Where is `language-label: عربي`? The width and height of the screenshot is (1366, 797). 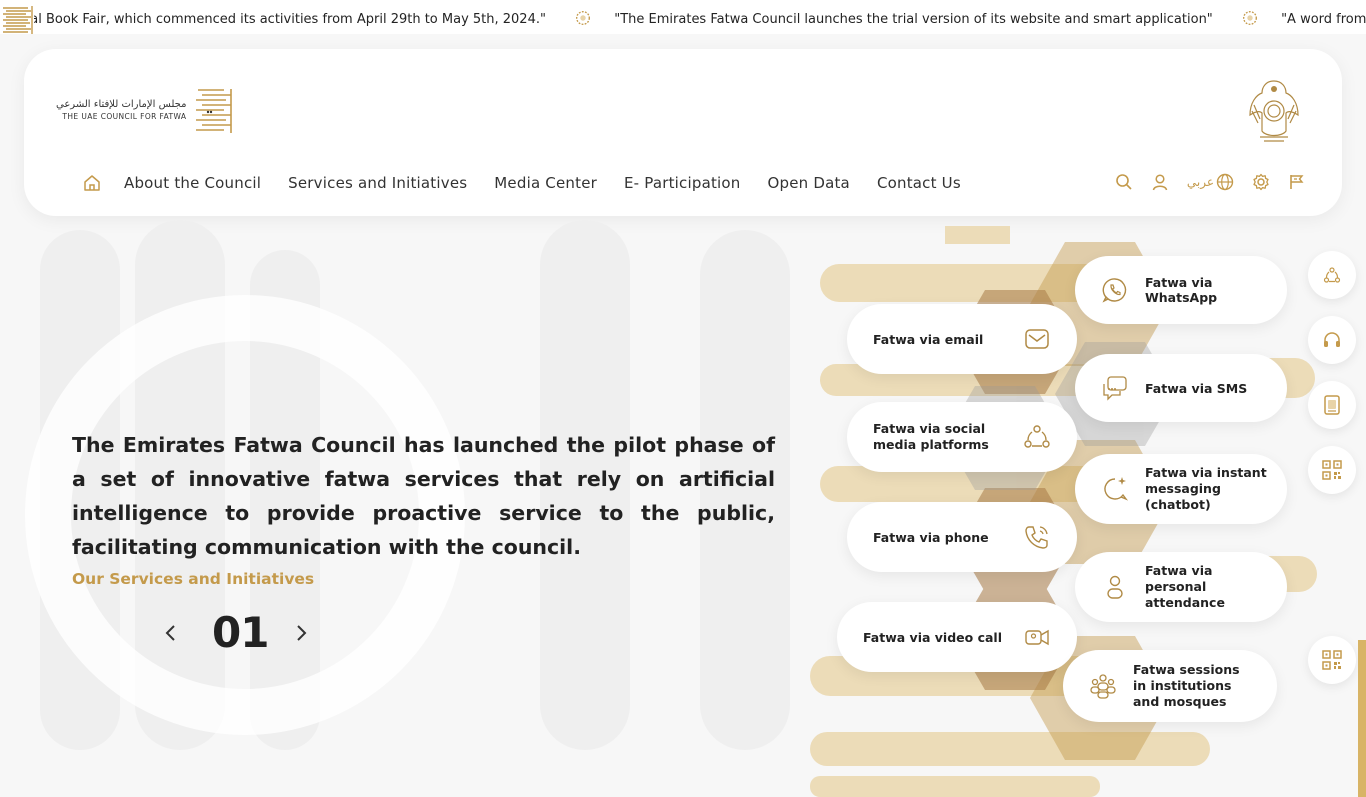
language-label: عربي is located at coordinates (1200, 182).